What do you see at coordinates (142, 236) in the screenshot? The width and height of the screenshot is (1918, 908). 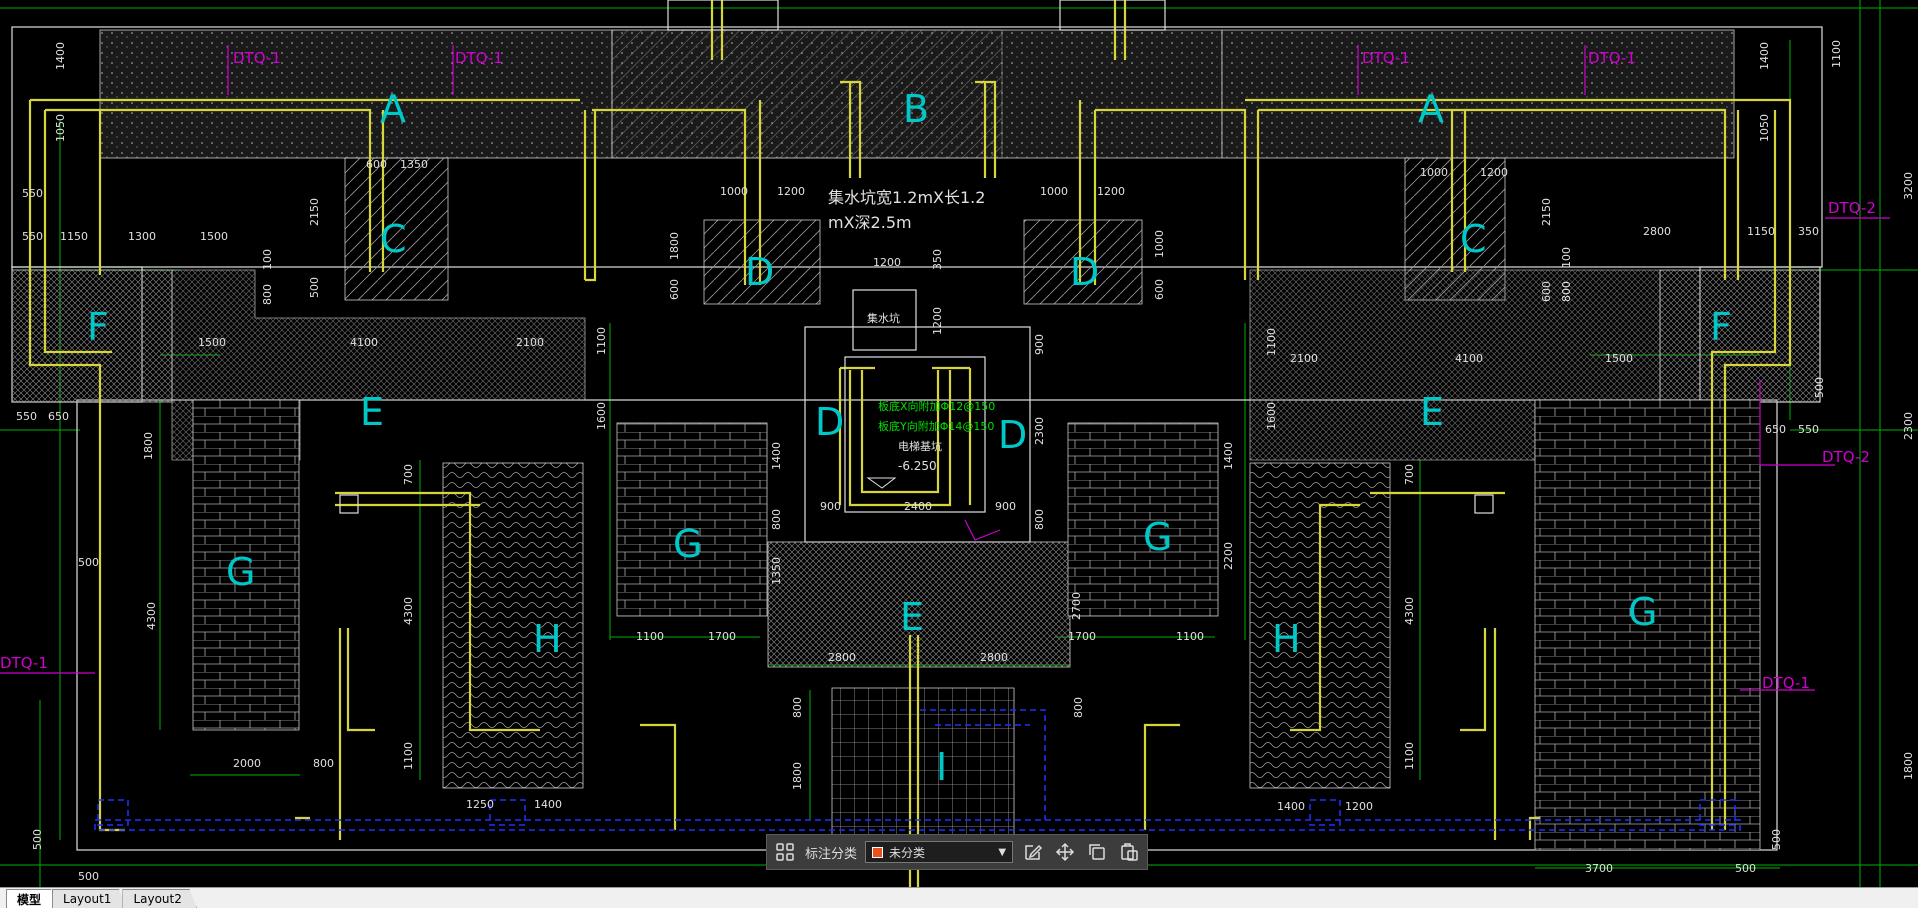 I see `dim-text: 1300` at bounding box center [142, 236].